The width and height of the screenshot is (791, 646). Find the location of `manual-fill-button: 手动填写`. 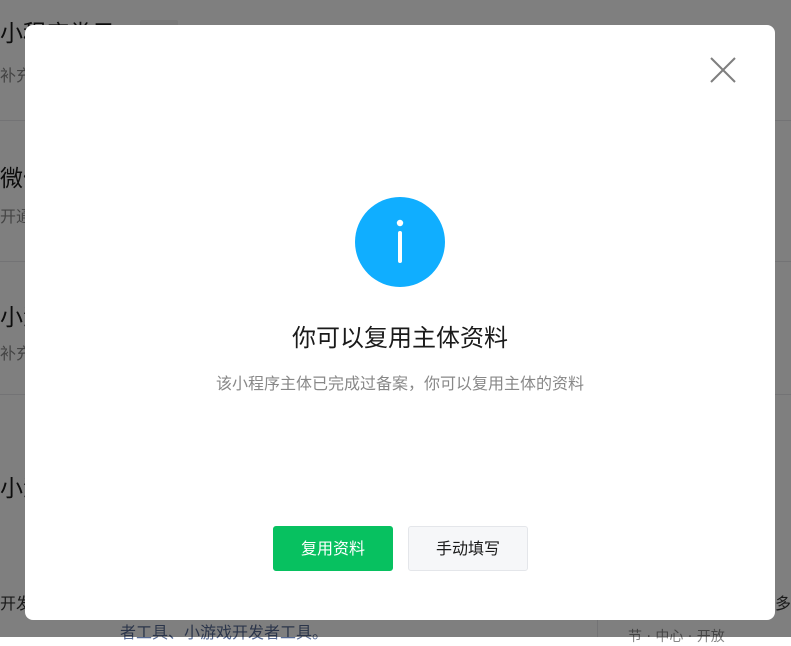

manual-fill-button: 手动填写 is located at coordinates (468, 548).